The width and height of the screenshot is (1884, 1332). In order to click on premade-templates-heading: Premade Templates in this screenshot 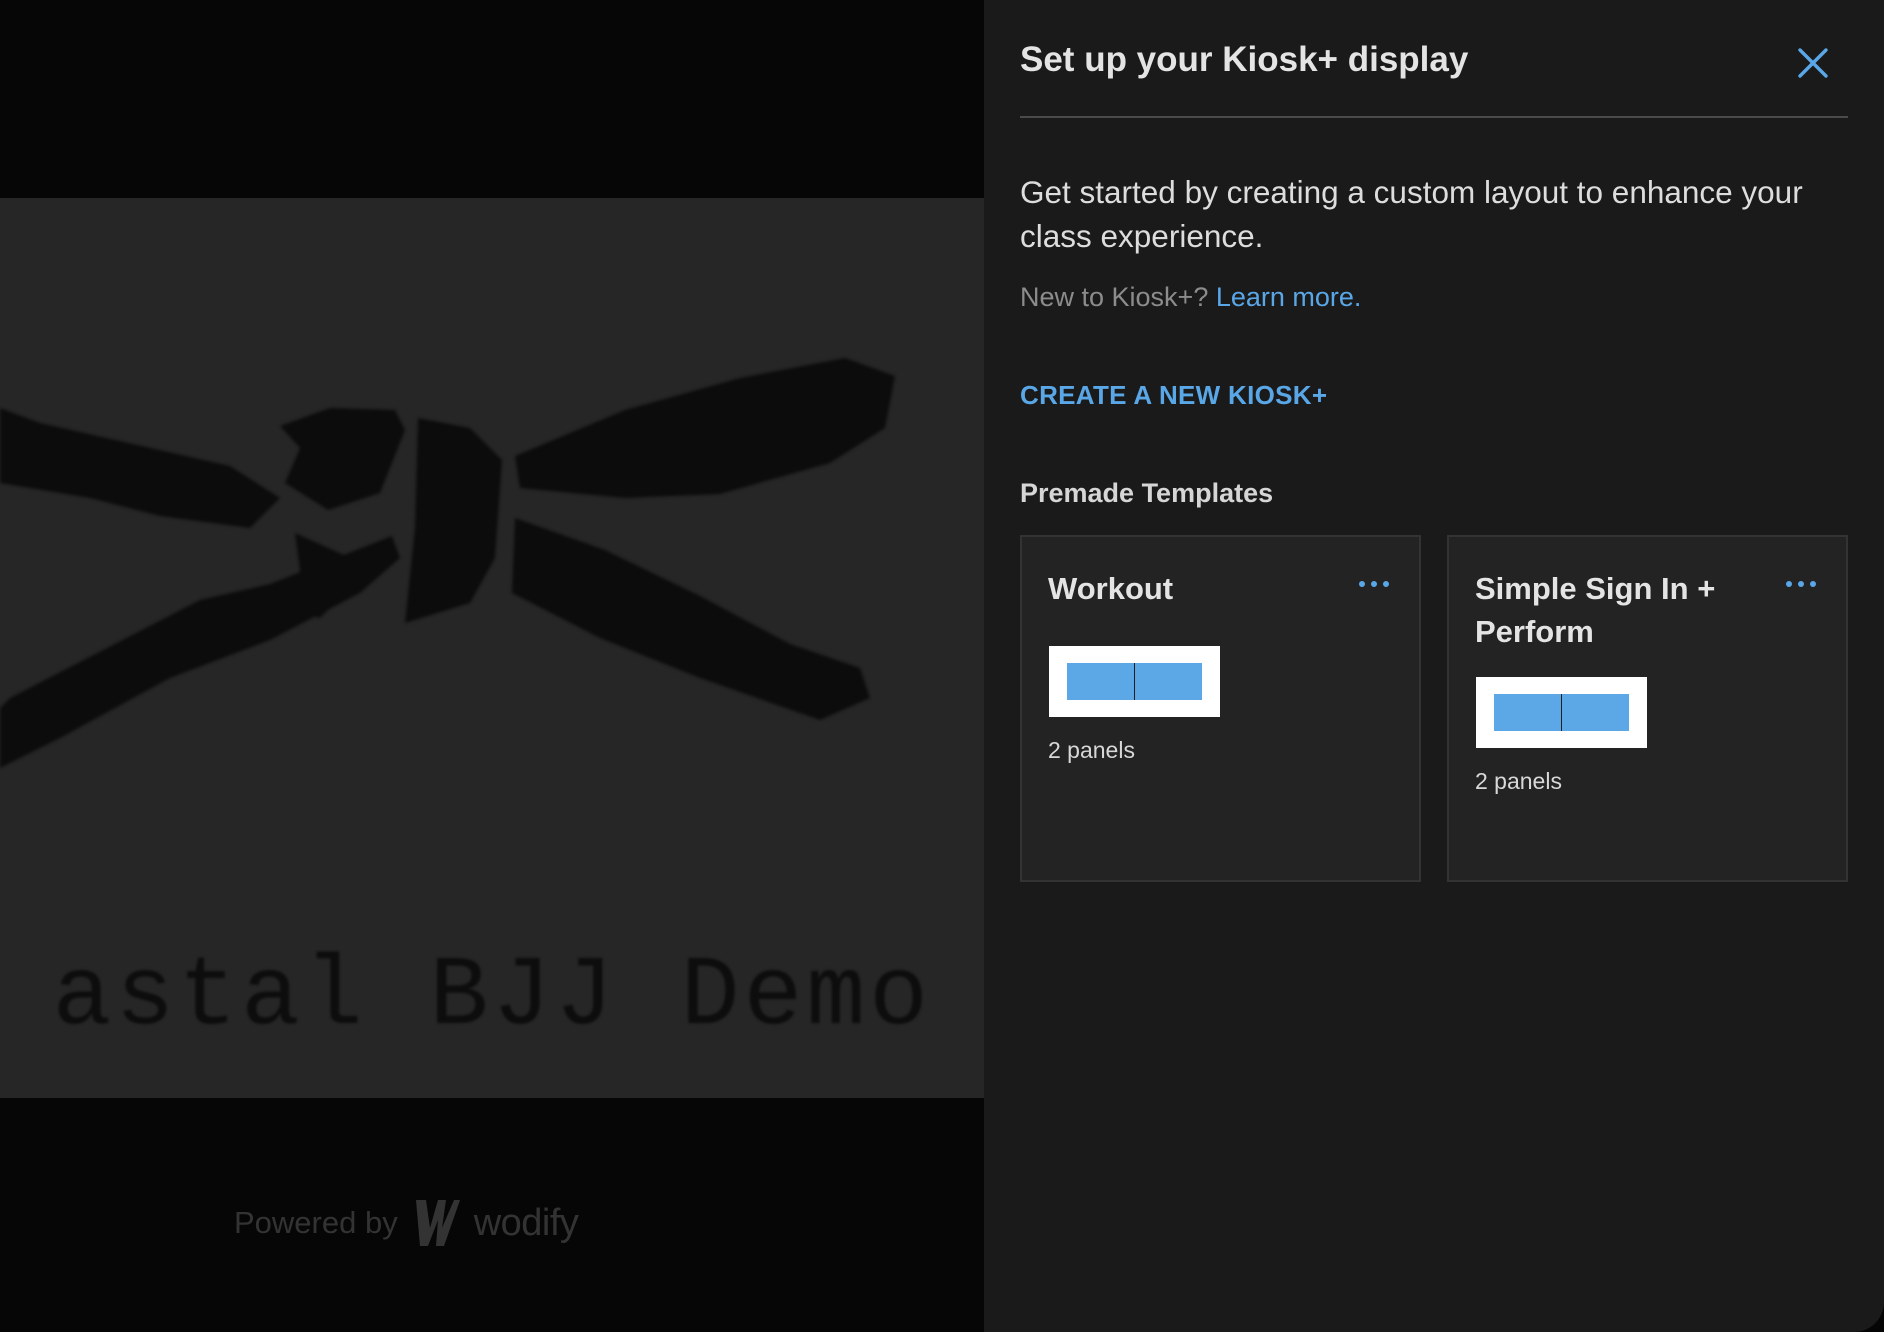, I will do `click(1147, 493)`.